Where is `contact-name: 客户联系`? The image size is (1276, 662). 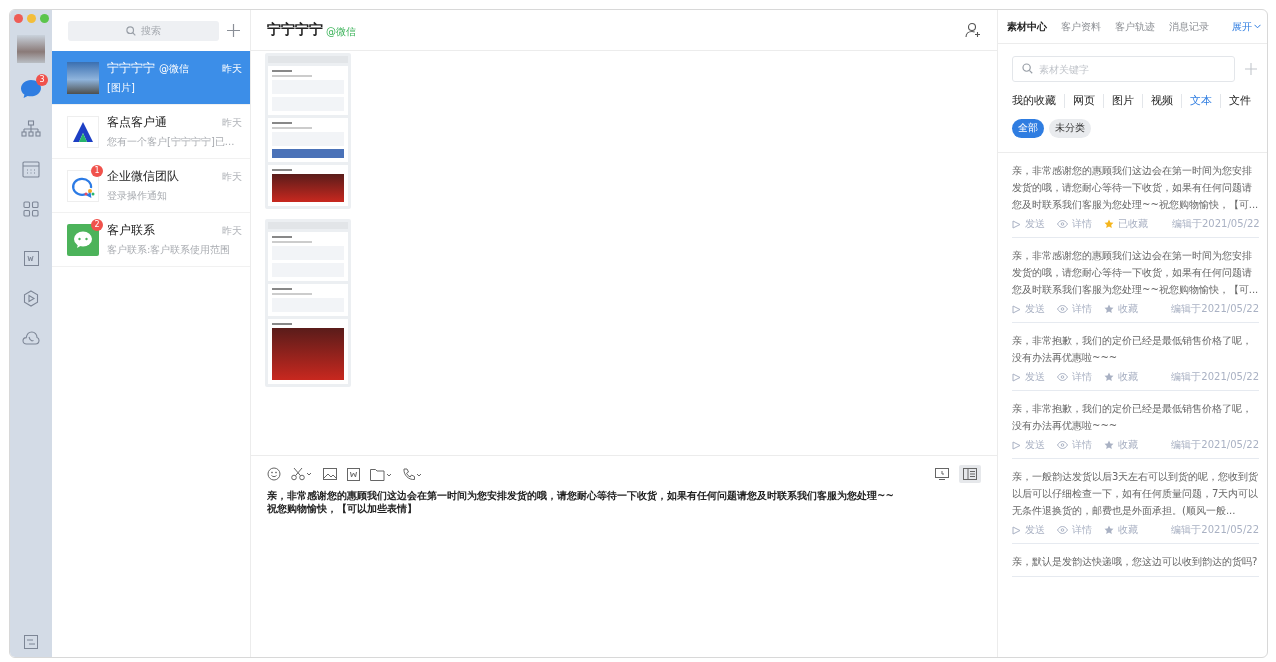 contact-name: 客户联系 is located at coordinates (131, 230).